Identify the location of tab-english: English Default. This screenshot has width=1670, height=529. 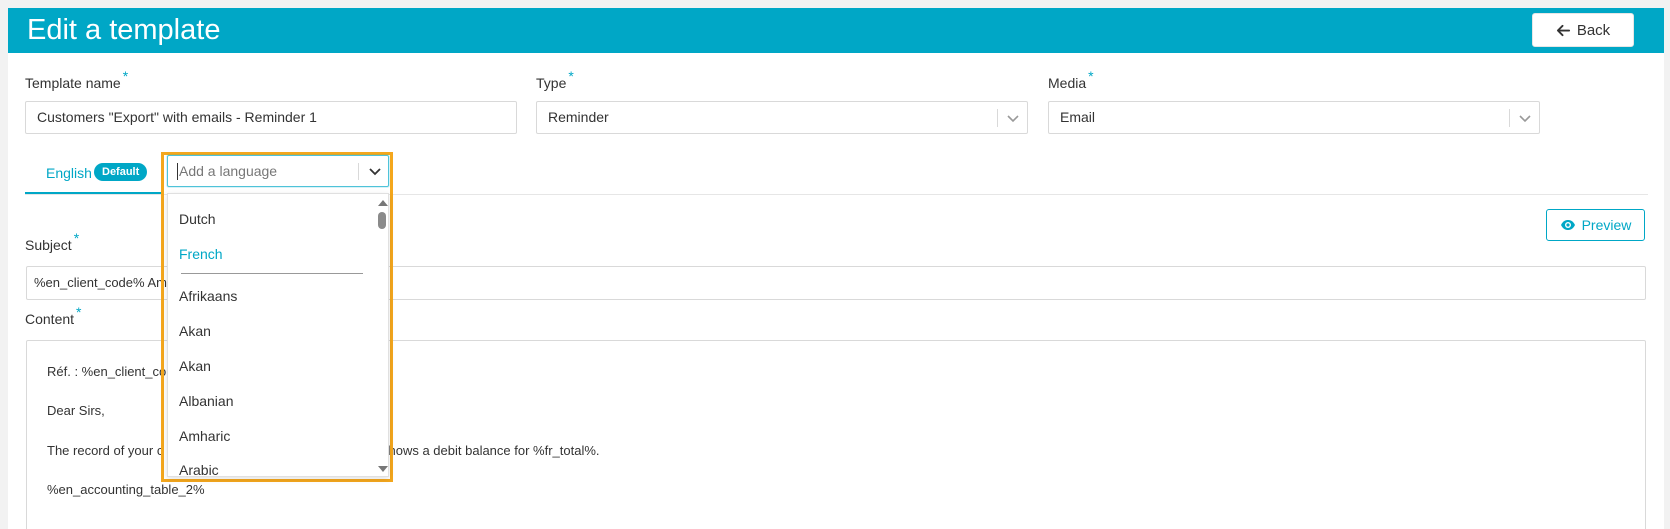
(94, 174).